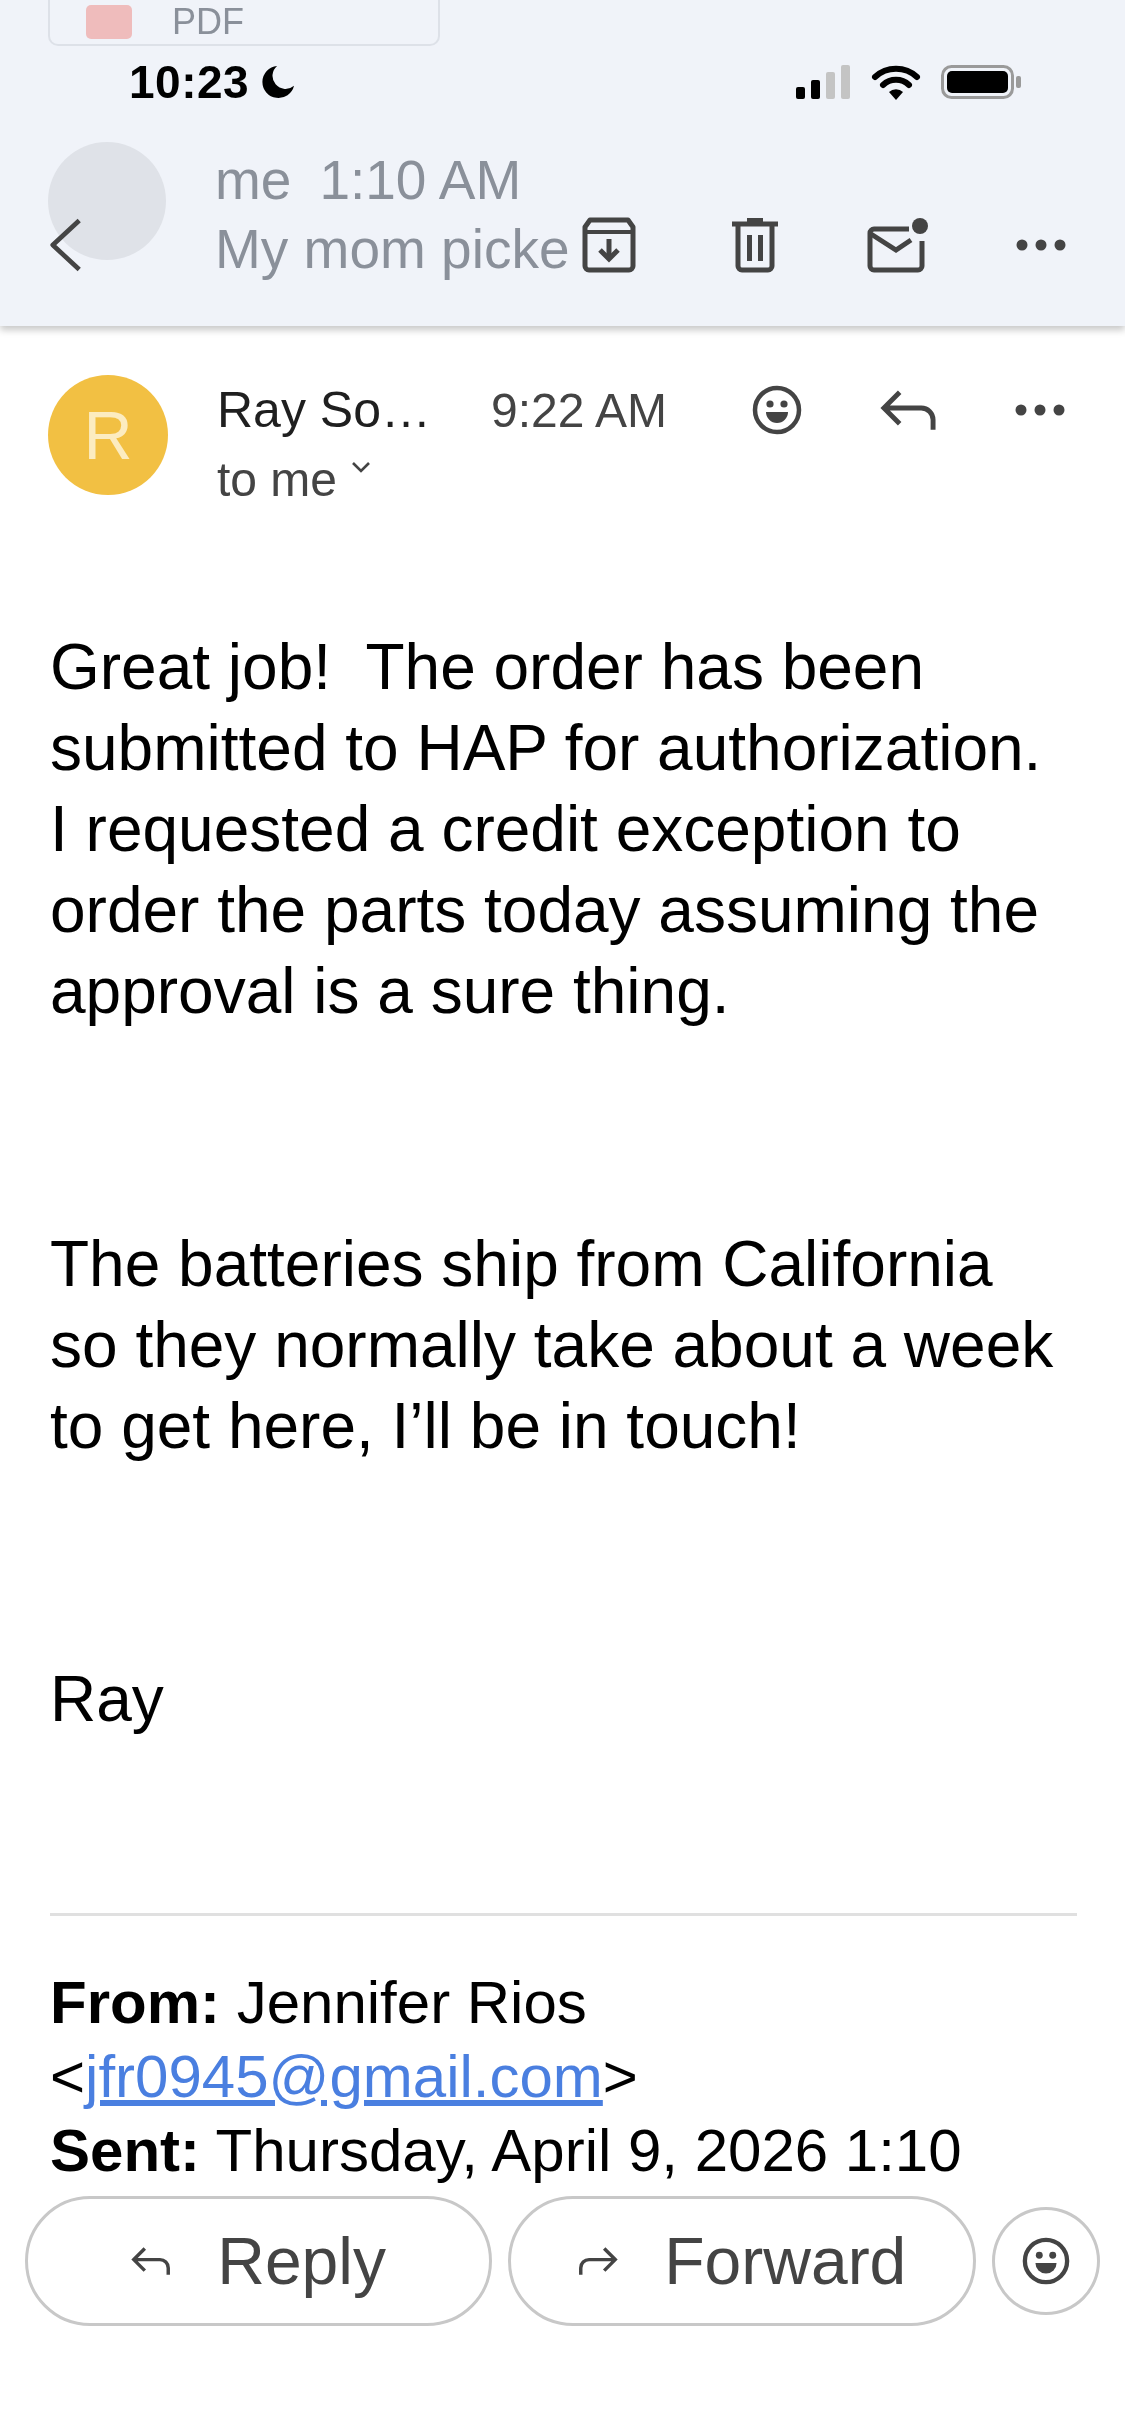 This screenshot has height=2436, width=1125. Describe the element at coordinates (981, 82) in the screenshot. I see `battery-icon` at that location.